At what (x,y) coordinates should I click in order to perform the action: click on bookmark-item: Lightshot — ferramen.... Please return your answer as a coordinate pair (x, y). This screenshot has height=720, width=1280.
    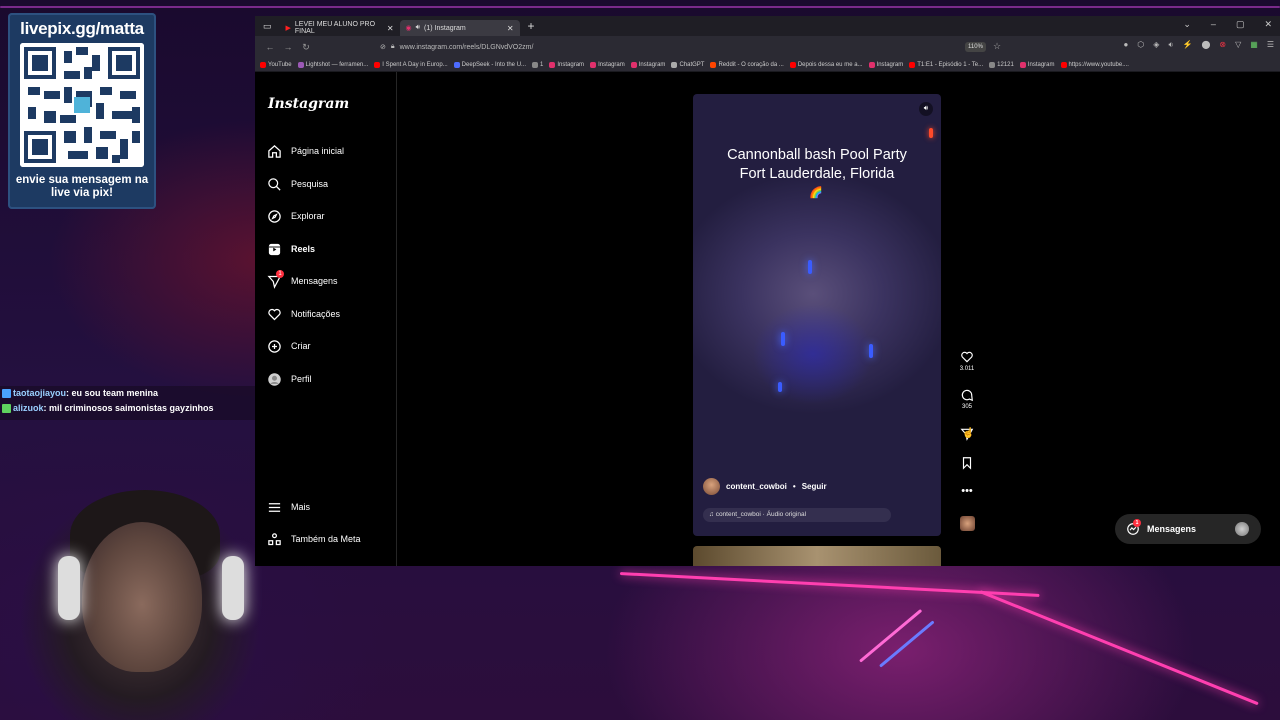
    Looking at the image, I should click on (332, 64).